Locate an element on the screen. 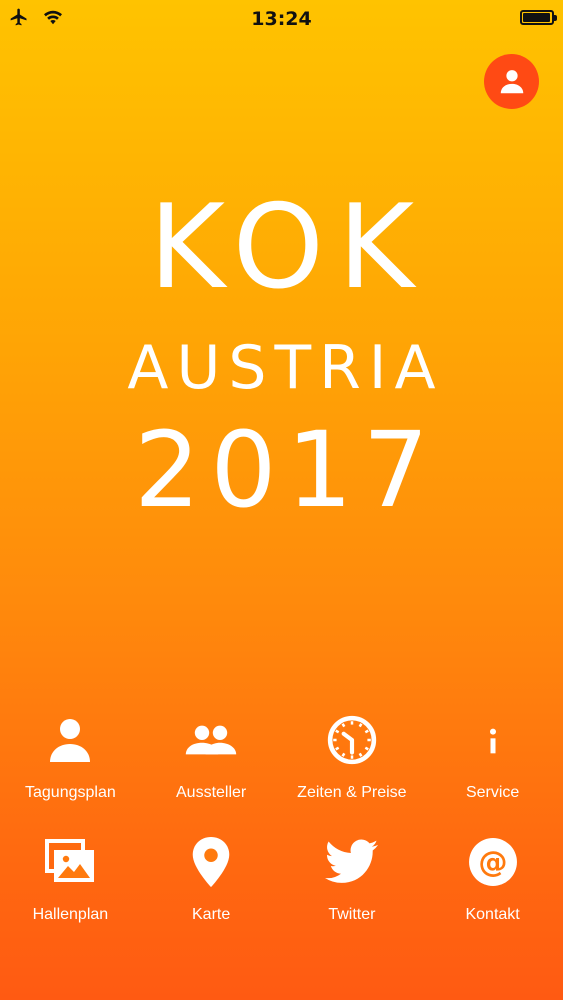 This screenshot has width=563, height=1000. twitter-icon is located at coordinates (352, 862).